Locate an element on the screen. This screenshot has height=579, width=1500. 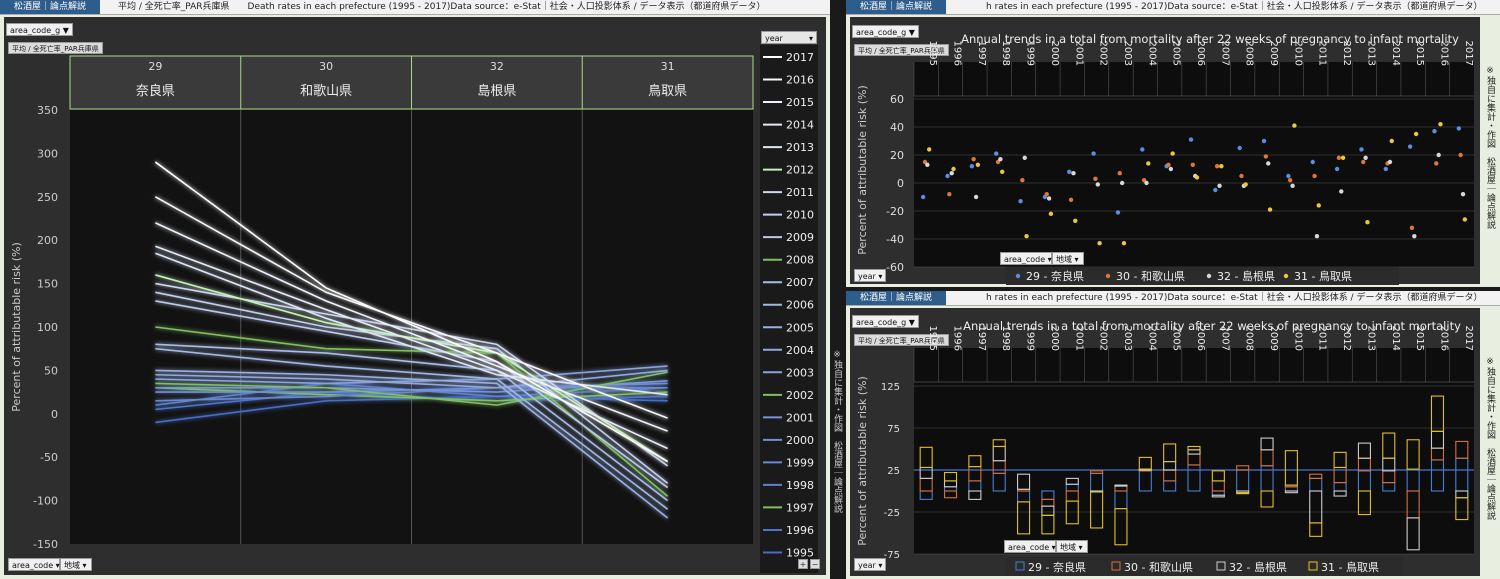
legend-year-1996: 1996 is located at coordinates (800, 530).